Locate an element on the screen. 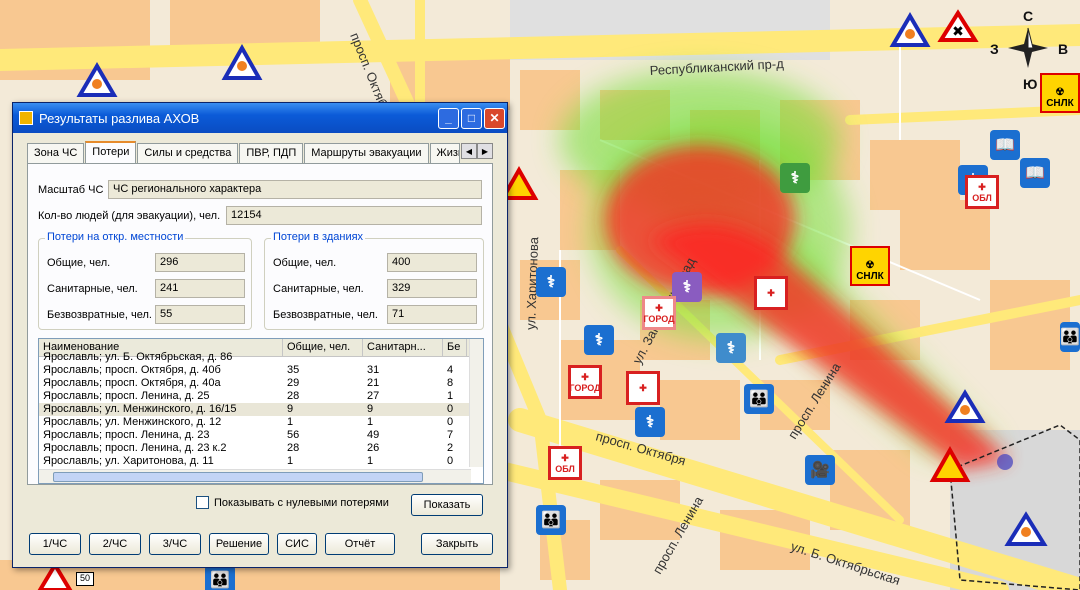  horizontal-scrollbar is located at coordinates (255, 476).